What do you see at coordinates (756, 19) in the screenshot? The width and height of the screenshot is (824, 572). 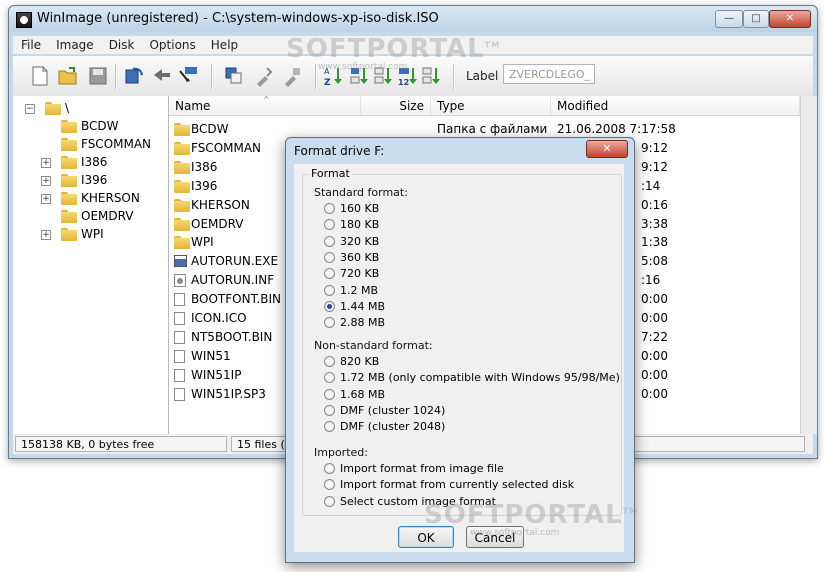 I see `maximize-button: □` at bounding box center [756, 19].